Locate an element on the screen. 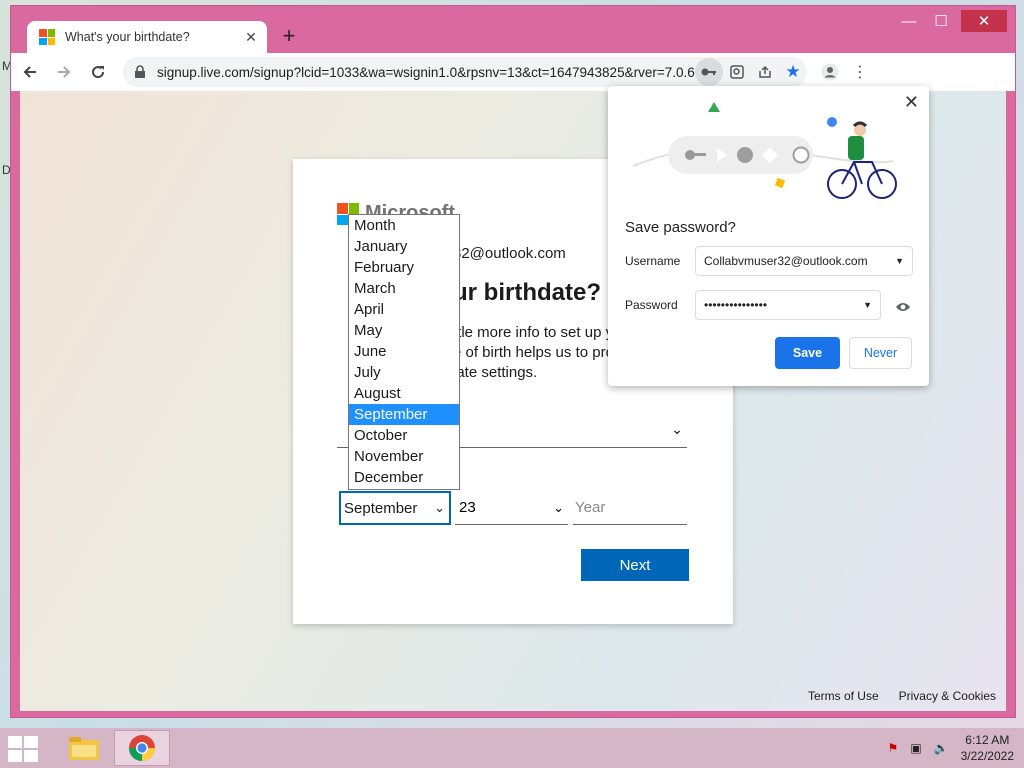  network-icon: ▣ is located at coordinates (915, 748).